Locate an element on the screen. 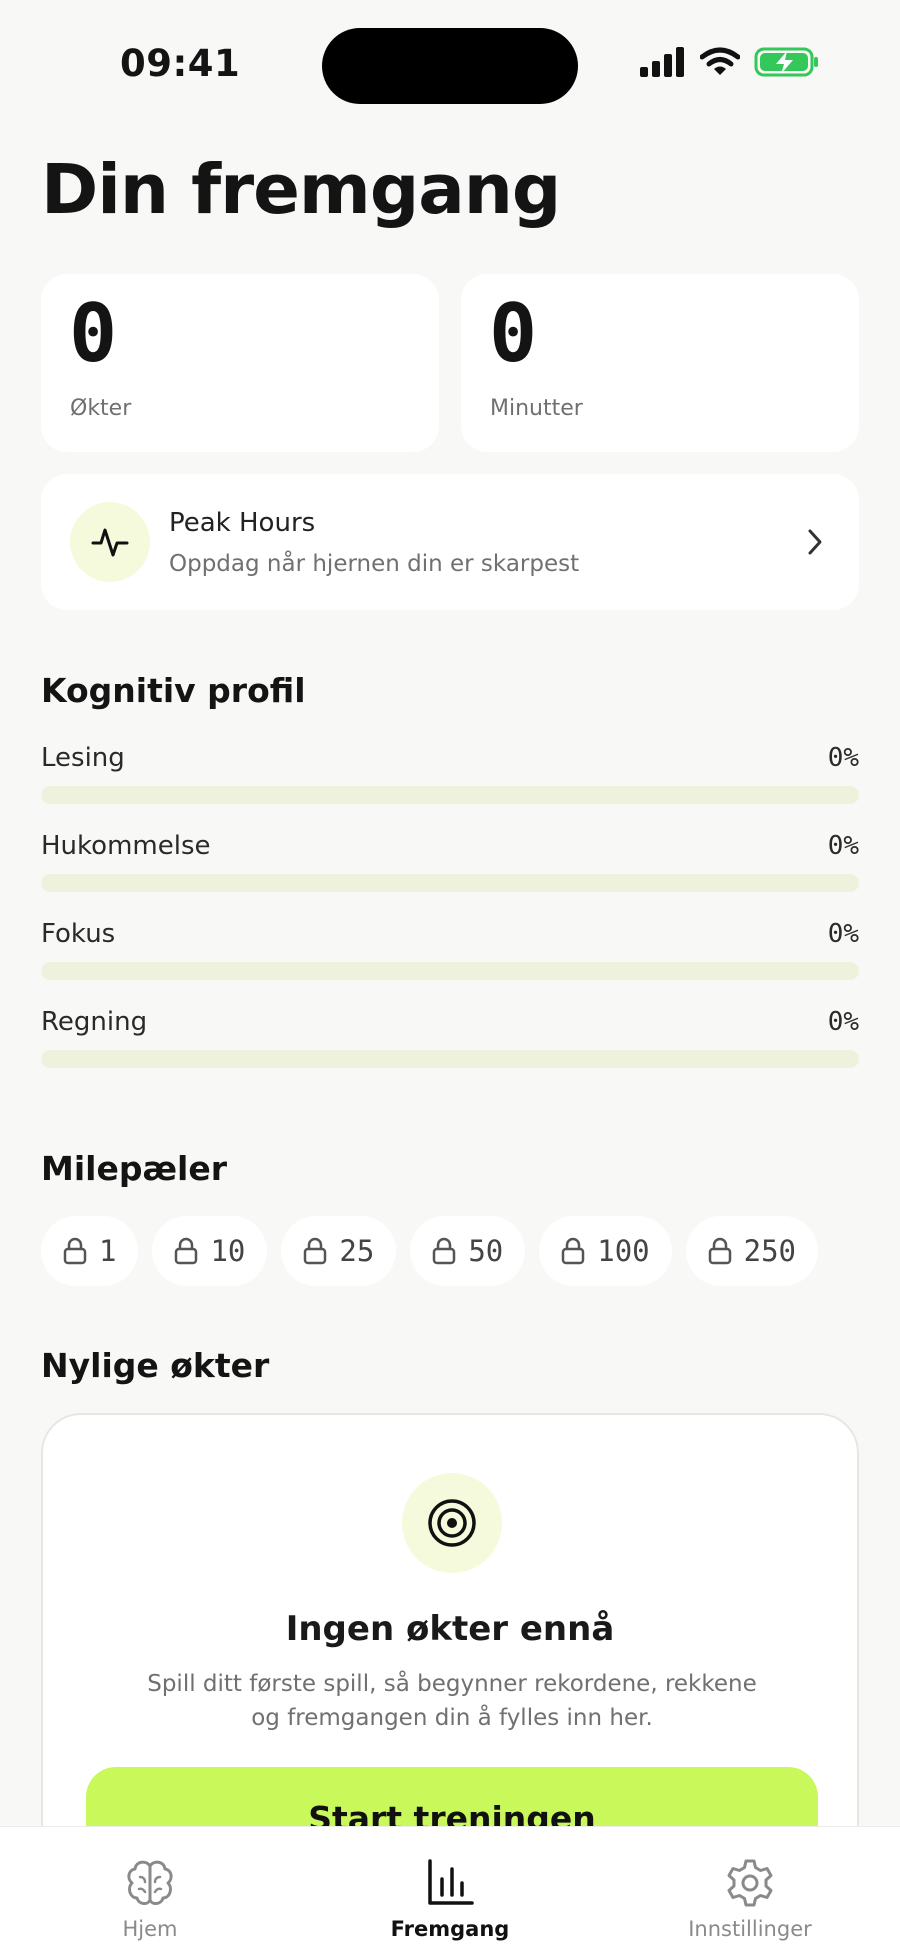 This screenshot has width=900, height=1955. tab-home: Hjem is located at coordinates (150, 1891).